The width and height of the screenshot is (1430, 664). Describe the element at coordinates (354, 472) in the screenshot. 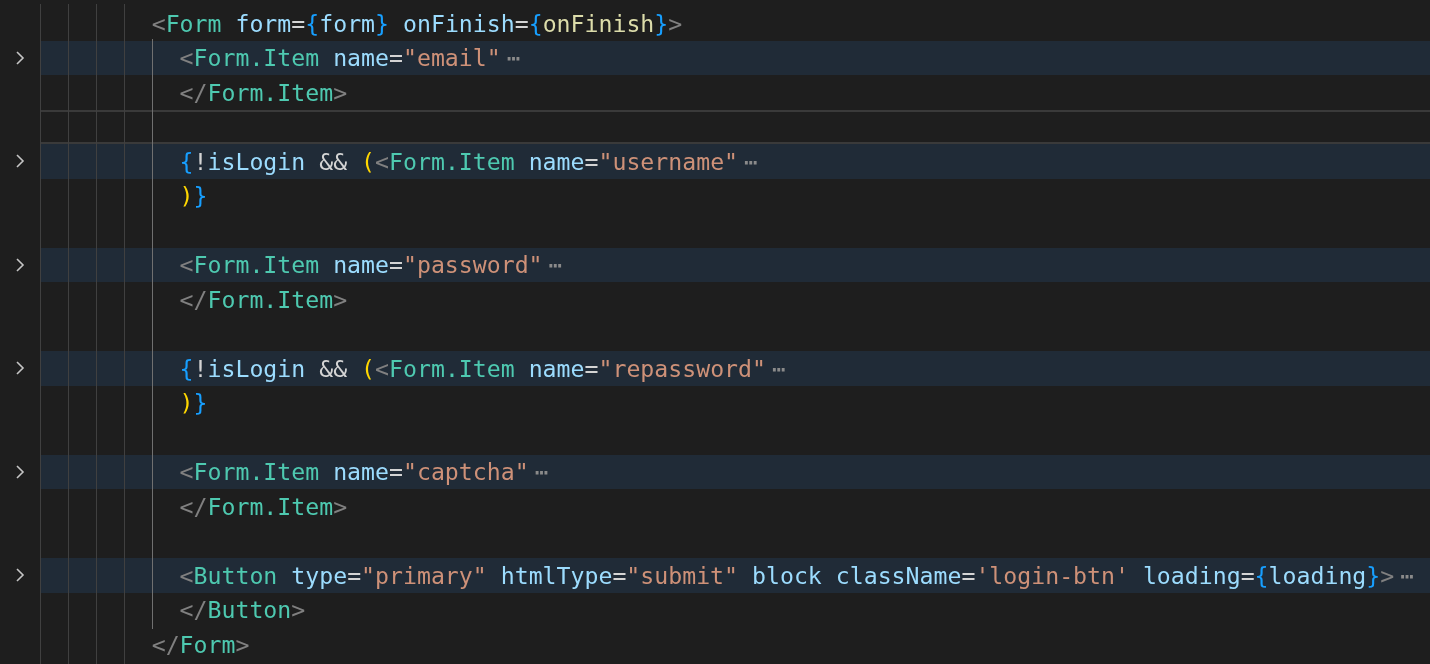

I see `code-line: <Form.Item name="captcha"` at that location.